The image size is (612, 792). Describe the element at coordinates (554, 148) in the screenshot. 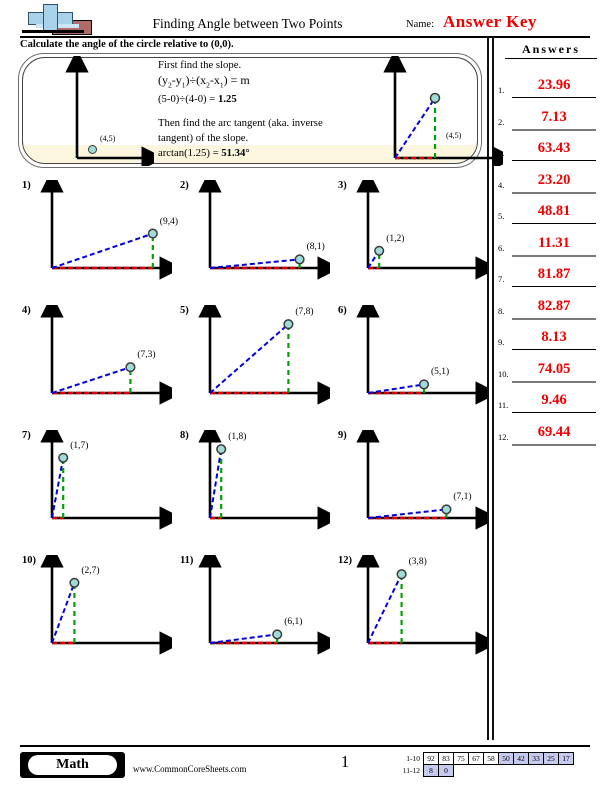

I see `answer-value: 63.43` at that location.